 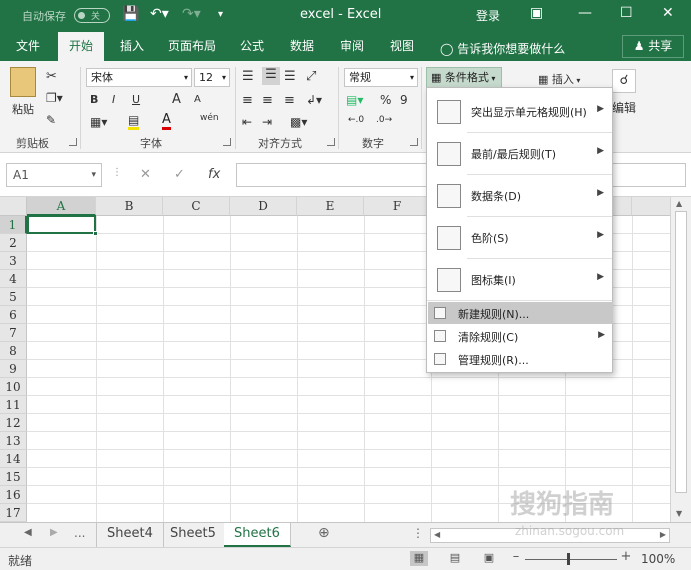 What do you see at coordinates (464, 78) in the screenshot?
I see `conditional-format-button: ▦ 条件格式 ▾` at bounding box center [464, 78].